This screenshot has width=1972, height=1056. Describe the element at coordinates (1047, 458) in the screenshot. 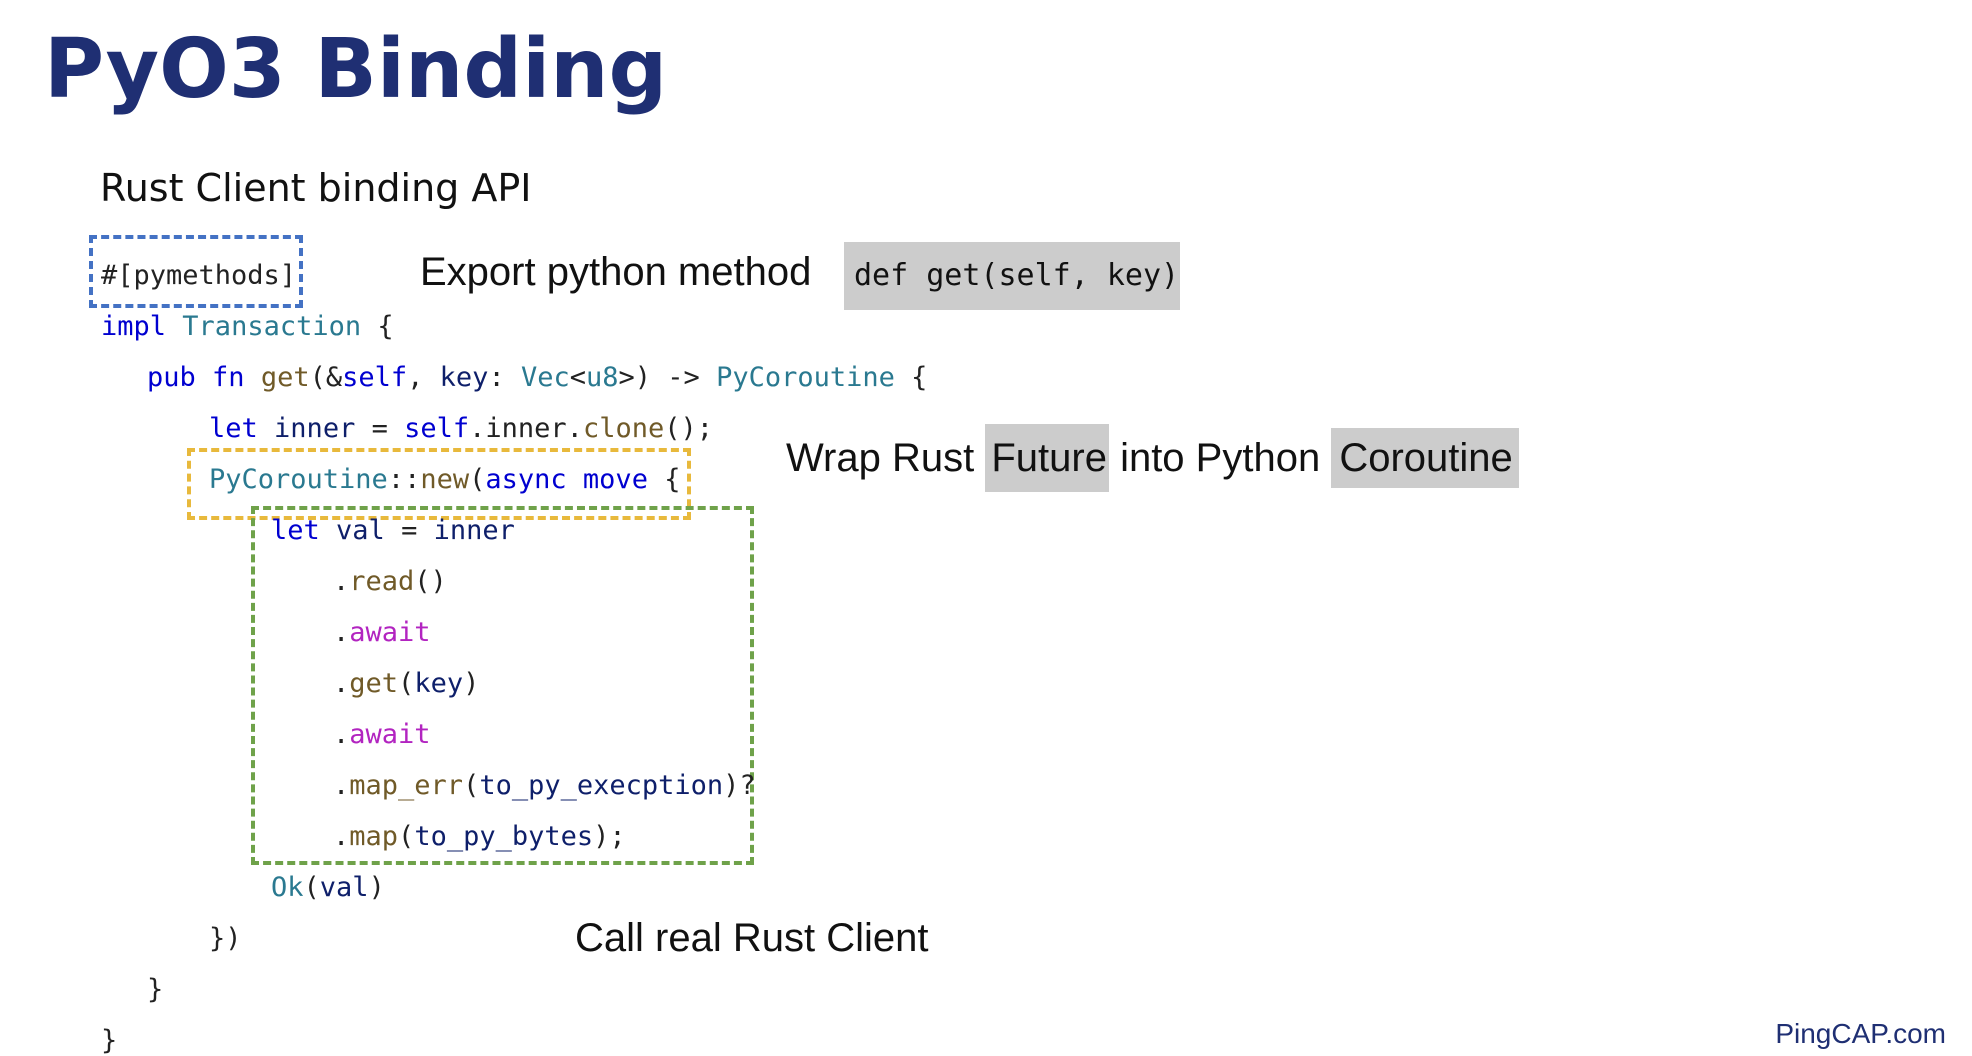

I see `future-highlight: Future` at that location.